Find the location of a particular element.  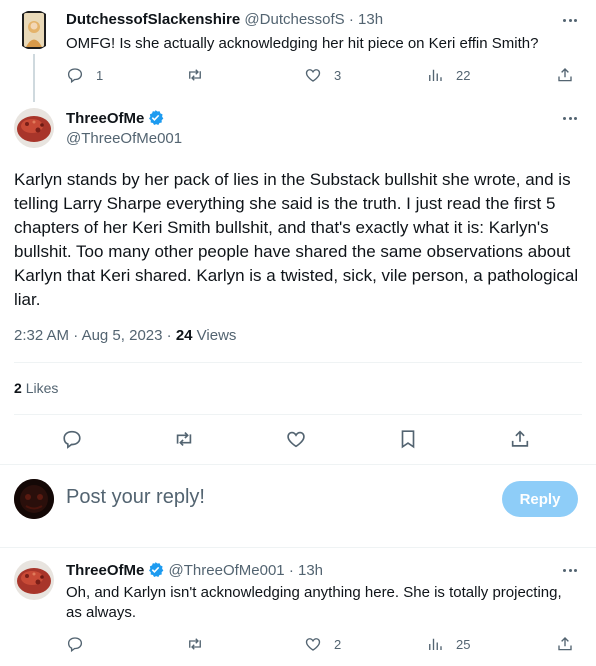

like-count: 3 is located at coordinates (338, 75).